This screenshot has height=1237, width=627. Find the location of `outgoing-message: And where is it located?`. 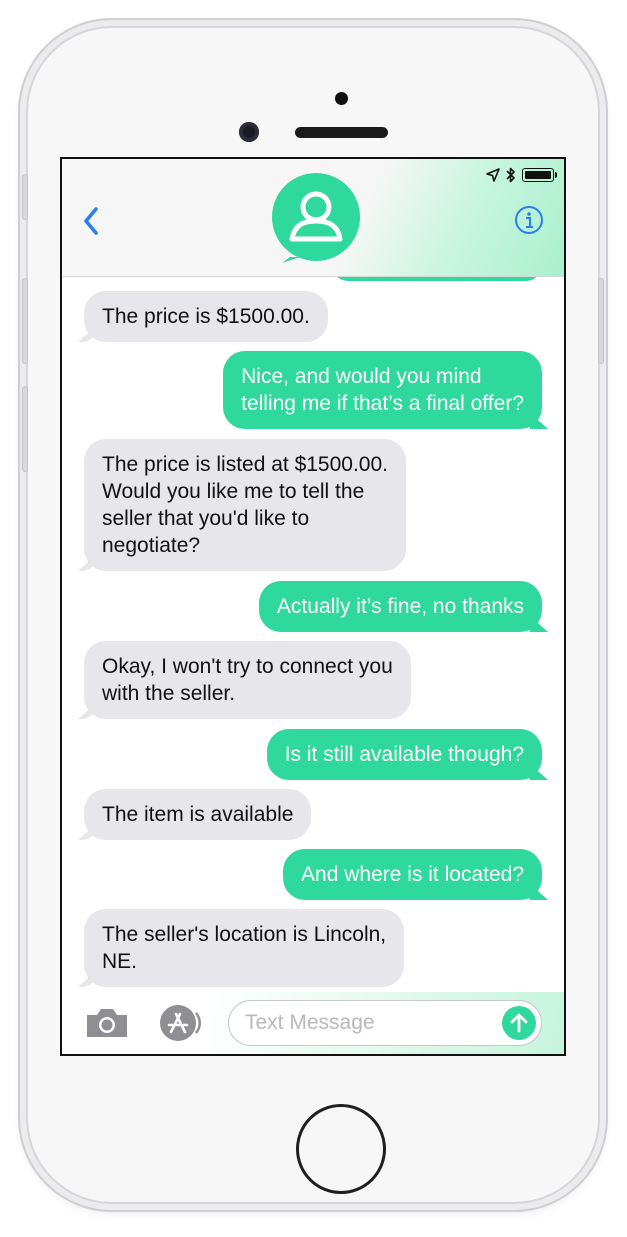

outgoing-message: And where is it located? is located at coordinates (412, 874).